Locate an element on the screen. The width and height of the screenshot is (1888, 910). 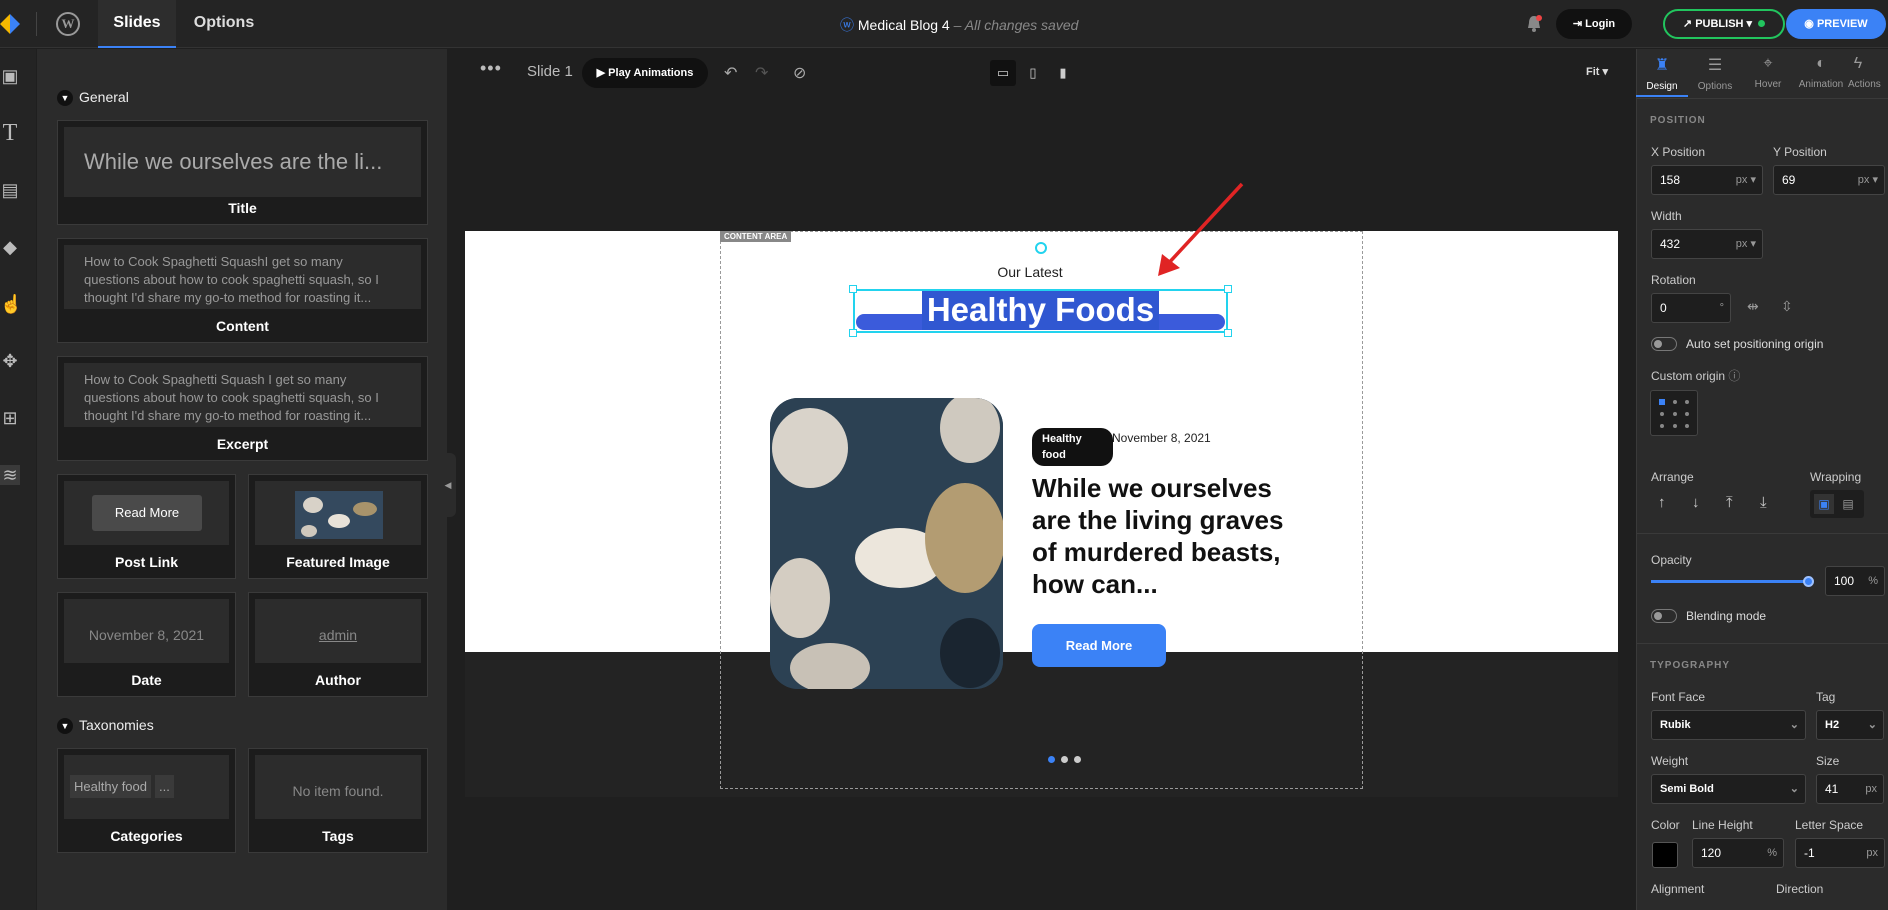
wrapping-toggle-group: ▣ ▤ is located at coordinates (1837, 504).